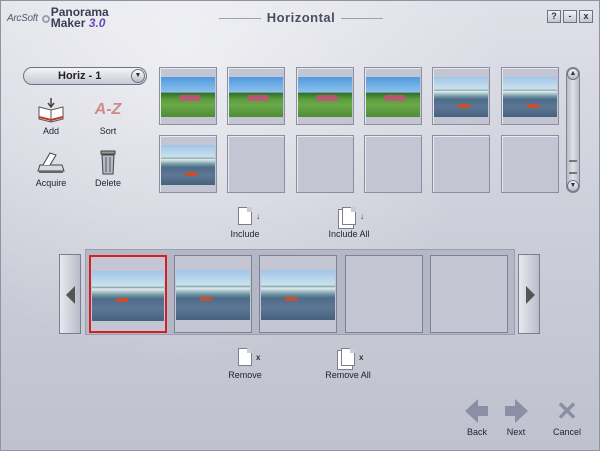 The width and height of the screenshot is (600, 451). I want to click on include-arrow-icon: ↓, so click(258, 216).